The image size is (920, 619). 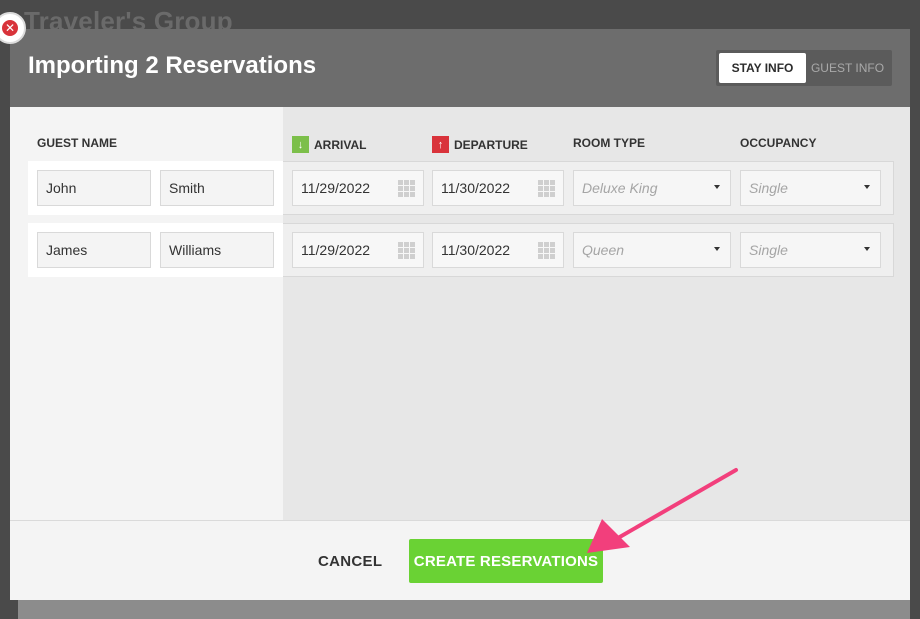 What do you see at coordinates (300, 144) in the screenshot?
I see `arrow-down-icon: ↓` at bounding box center [300, 144].